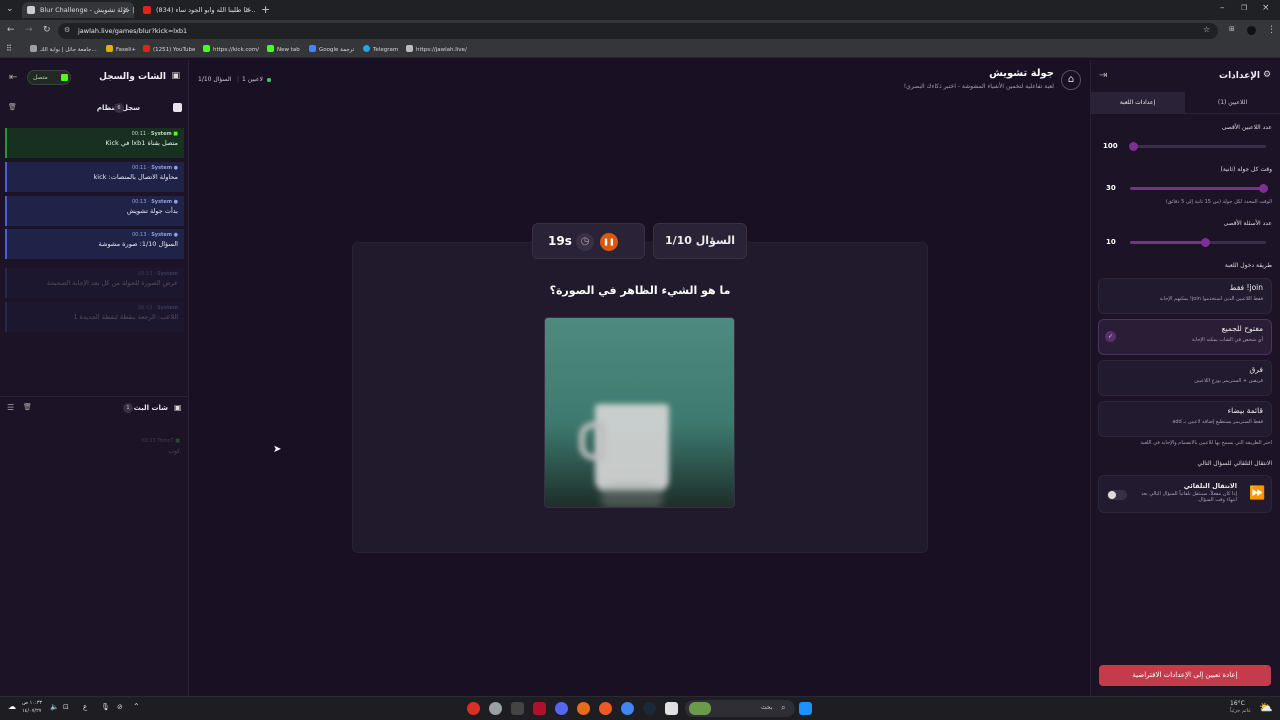 This screenshot has width=1280, height=720. What do you see at coordinates (1103, 75) in the screenshot?
I see `collapse-panel-icon: ⇥` at bounding box center [1103, 75].